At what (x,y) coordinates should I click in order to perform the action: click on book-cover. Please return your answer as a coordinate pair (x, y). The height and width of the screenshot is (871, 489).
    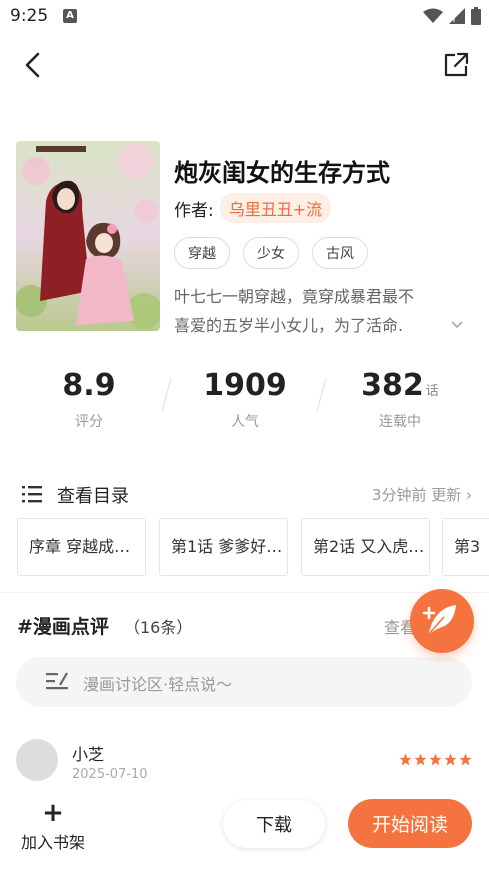
    Looking at the image, I should click on (88, 236).